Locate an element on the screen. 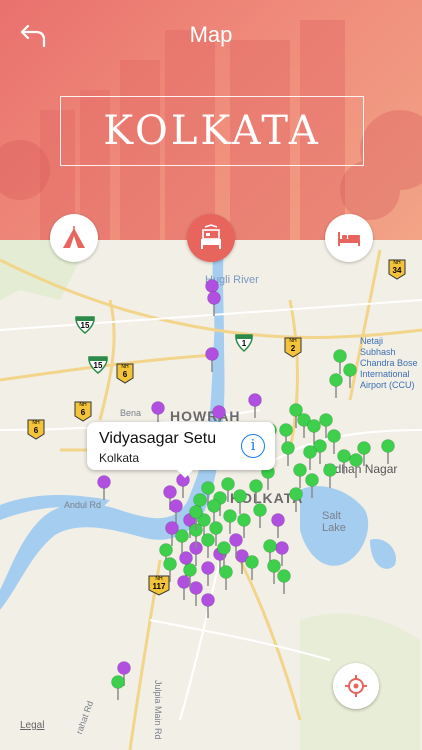 This screenshot has width=422, height=750. legal-link: Legal is located at coordinates (32, 725).